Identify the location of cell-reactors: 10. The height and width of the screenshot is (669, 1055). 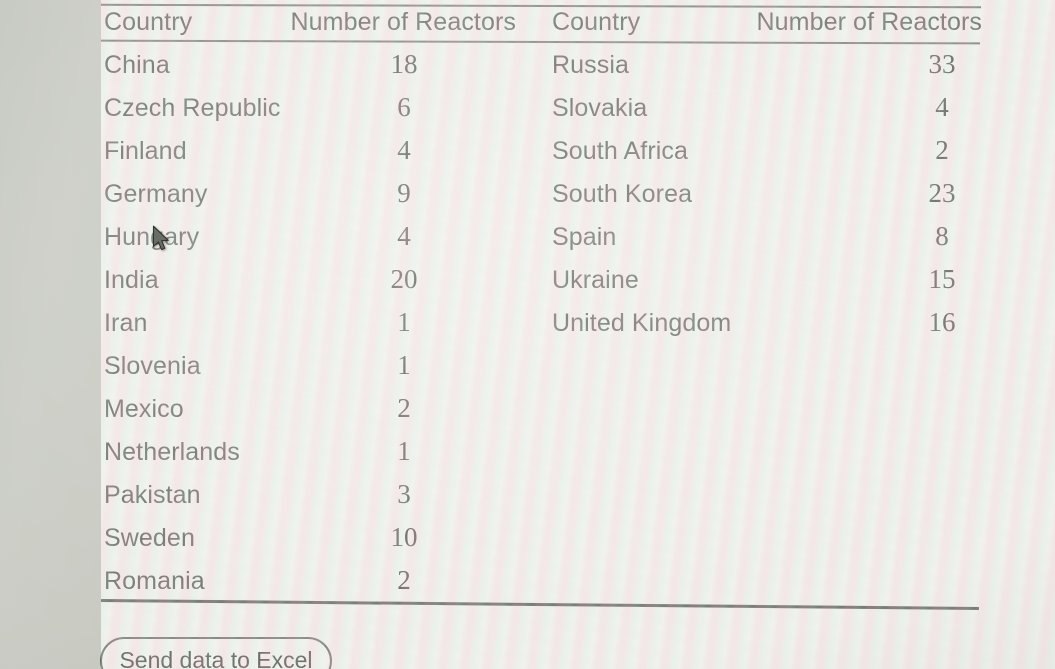
(404, 537).